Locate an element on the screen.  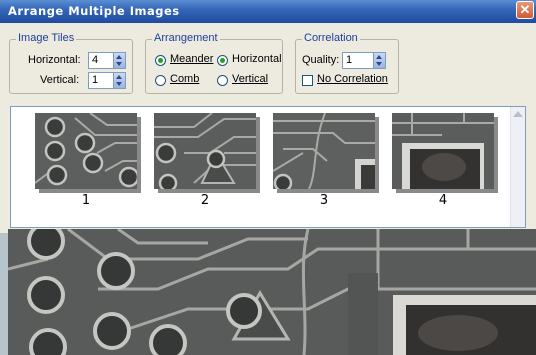
meander-label: Meander is located at coordinates (191, 59).